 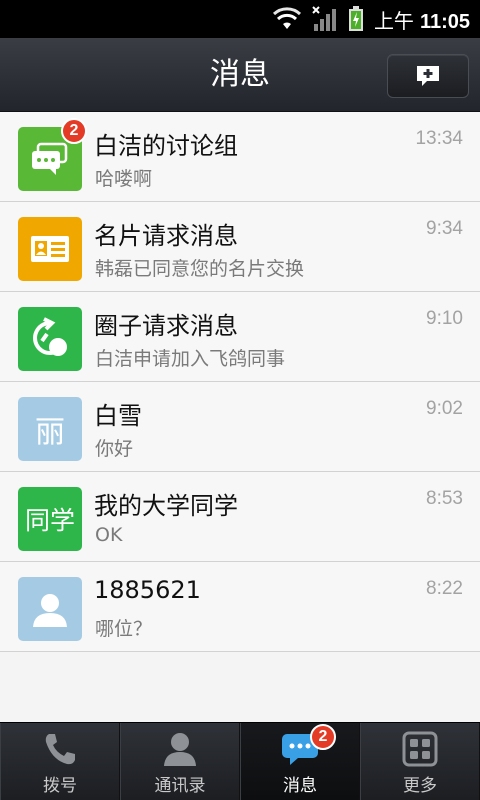 I want to click on person-icon, so click(x=50, y=610).